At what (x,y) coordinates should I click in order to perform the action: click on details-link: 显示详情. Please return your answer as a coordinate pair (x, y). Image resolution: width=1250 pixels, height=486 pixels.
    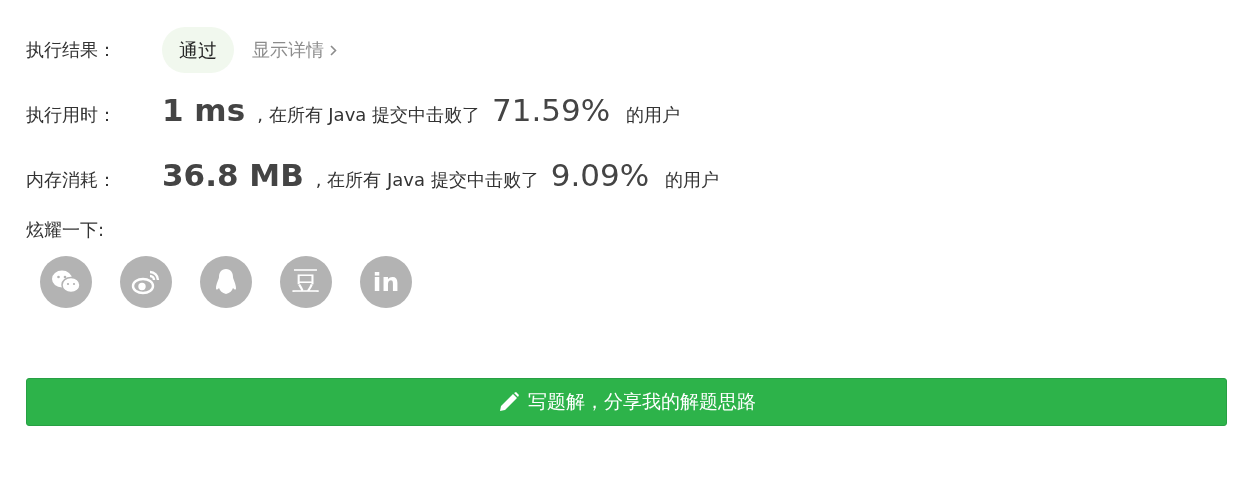
    Looking at the image, I should click on (294, 50).